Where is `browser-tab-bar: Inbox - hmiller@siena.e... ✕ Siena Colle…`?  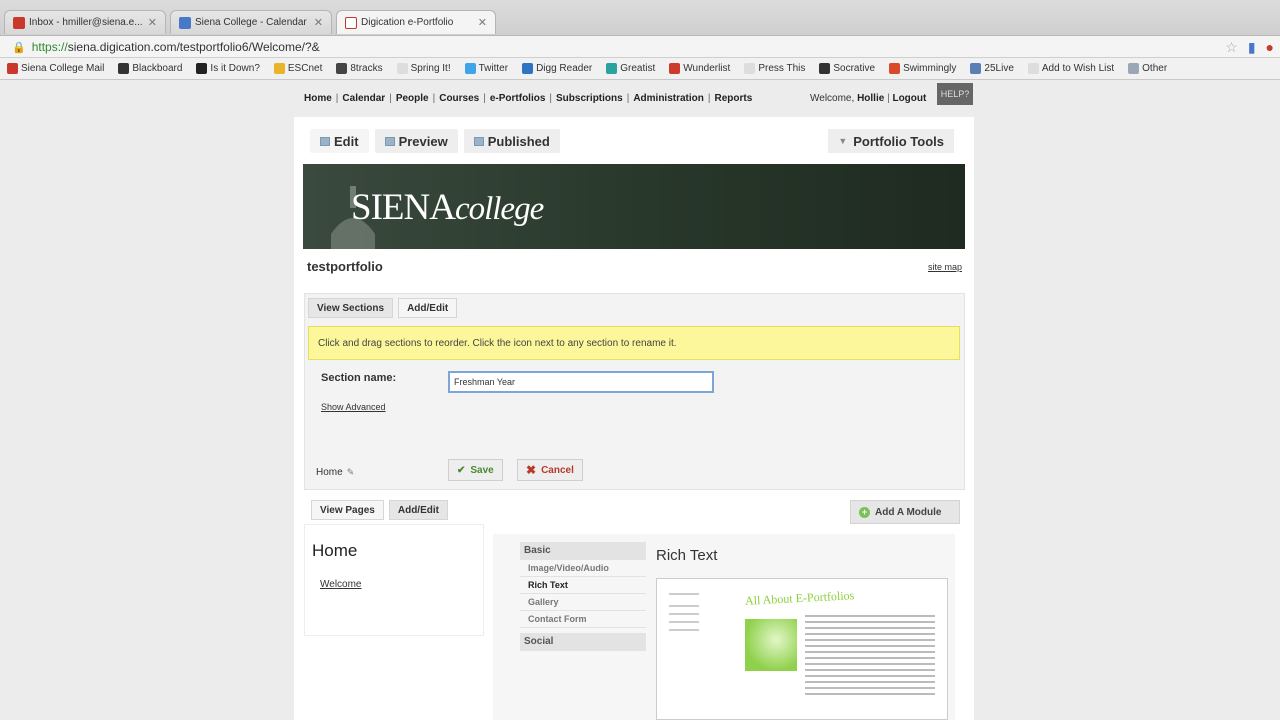
browser-tab-bar: Inbox - hmiller@siena.e... ✕ Siena Colle… is located at coordinates (640, 18).